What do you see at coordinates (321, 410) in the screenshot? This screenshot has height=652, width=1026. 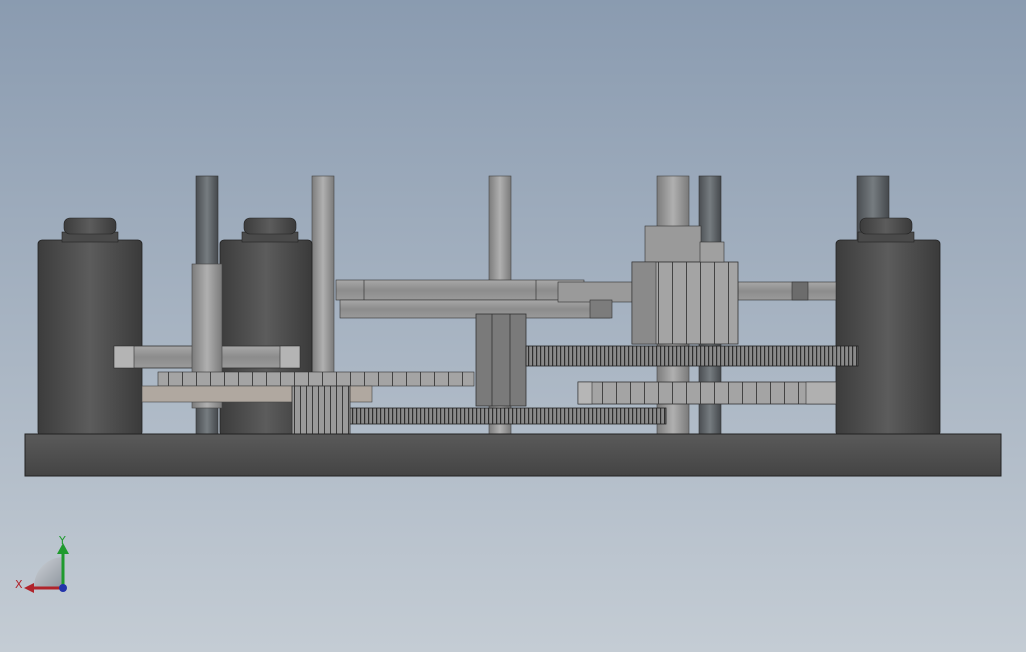 I see `left-pinion` at bounding box center [321, 410].